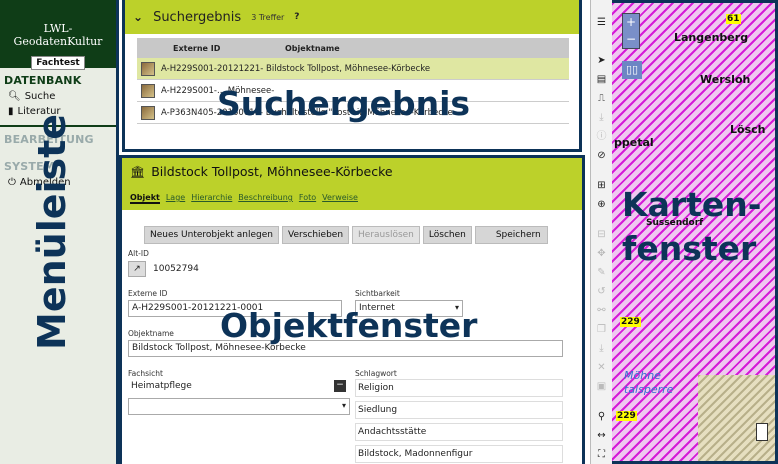 The height and width of the screenshot is (464, 778). What do you see at coordinates (138, 17) in the screenshot?
I see `chevron-down-icon: ⌄` at bounding box center [138, 17].